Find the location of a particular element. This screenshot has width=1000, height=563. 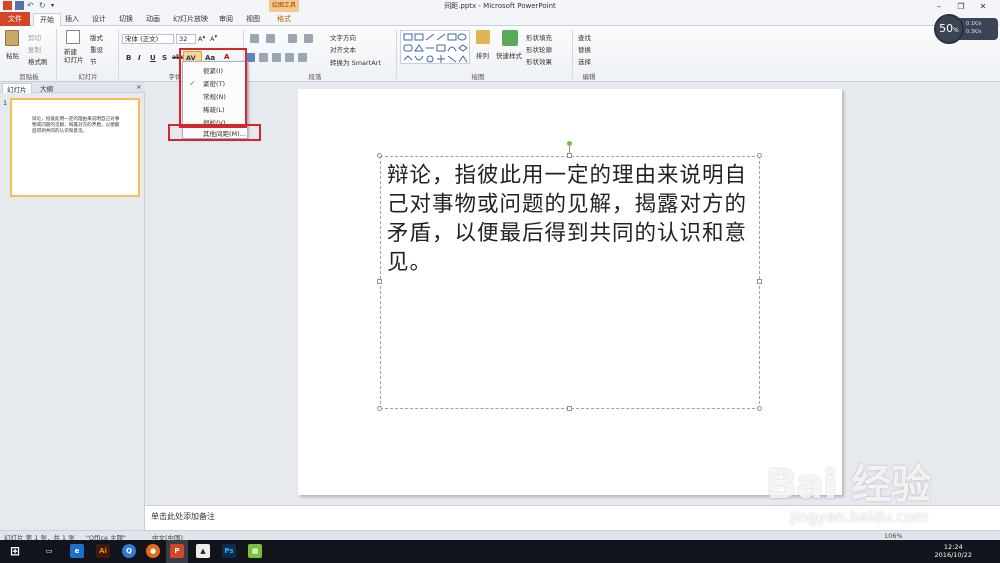

line-spacing-icon is located at coordinates (308, 38).